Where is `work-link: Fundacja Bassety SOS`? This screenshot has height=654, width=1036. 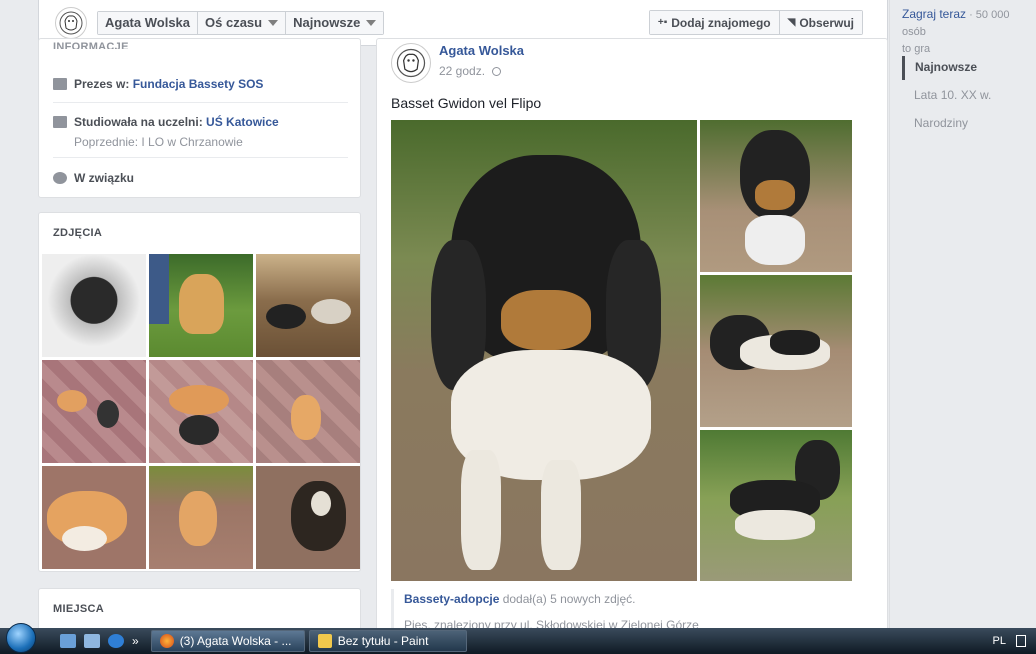
work-link: Fundacja Bassety SOS is located at coordinates (198, 84).